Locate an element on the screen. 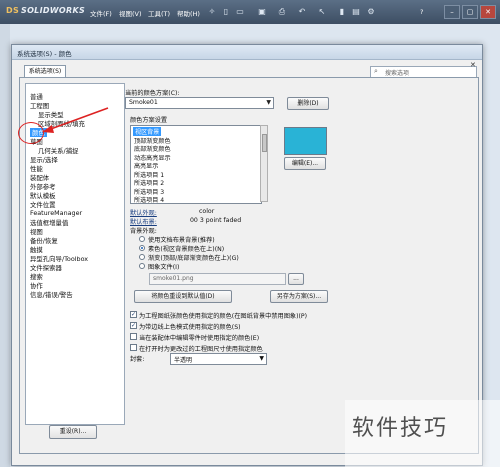 The image size is (500, 467). undo-icon: ↶ is located at coordinates (302, 12).